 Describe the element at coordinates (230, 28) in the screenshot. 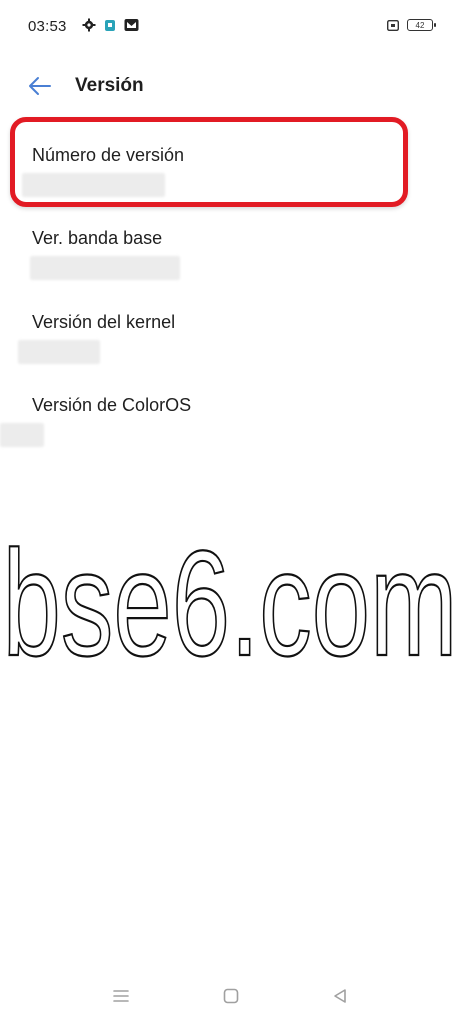

I see `status-bar: 03:53 42` at that location.